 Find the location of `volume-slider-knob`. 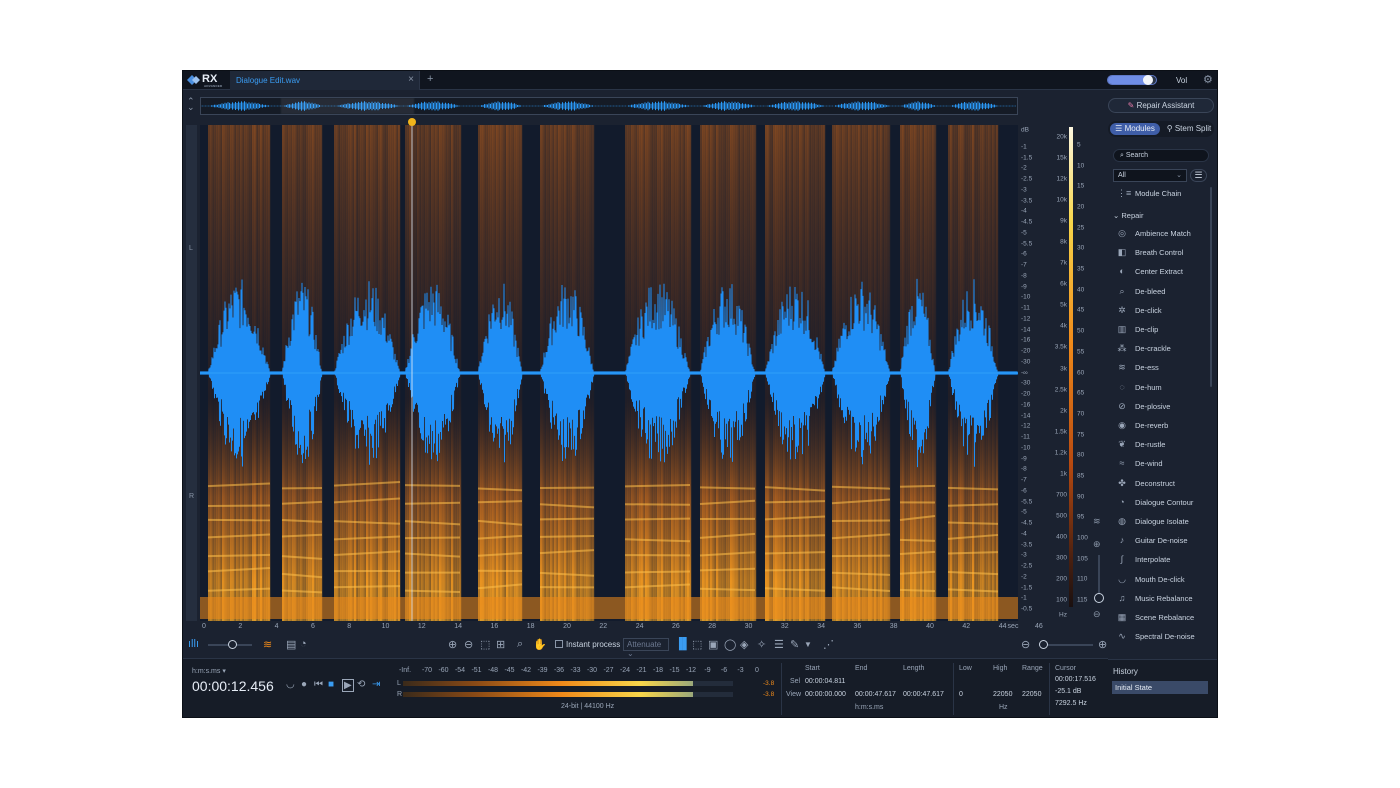

volume-slider-knob is located at coordinates (1147, 80).